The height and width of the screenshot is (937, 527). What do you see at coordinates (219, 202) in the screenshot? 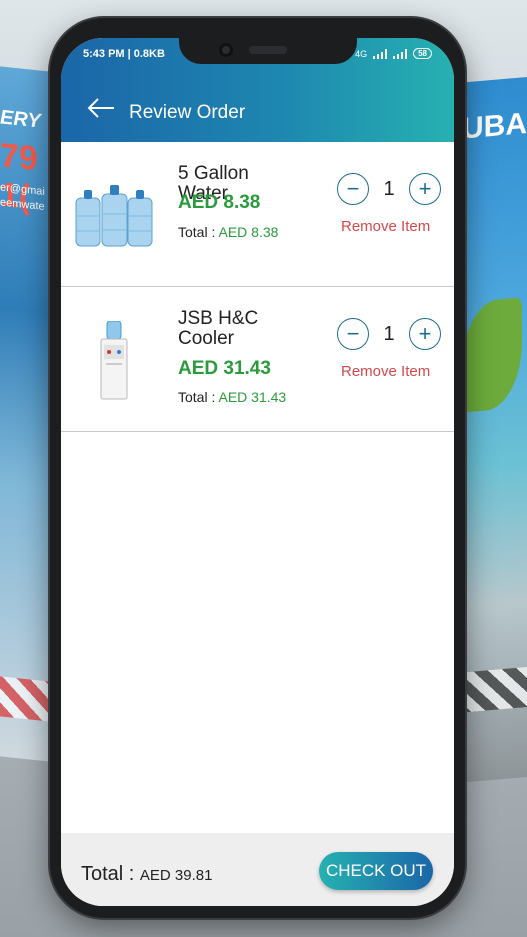
I see `item-price: AED 8.38` at bounding box center [219, 202].